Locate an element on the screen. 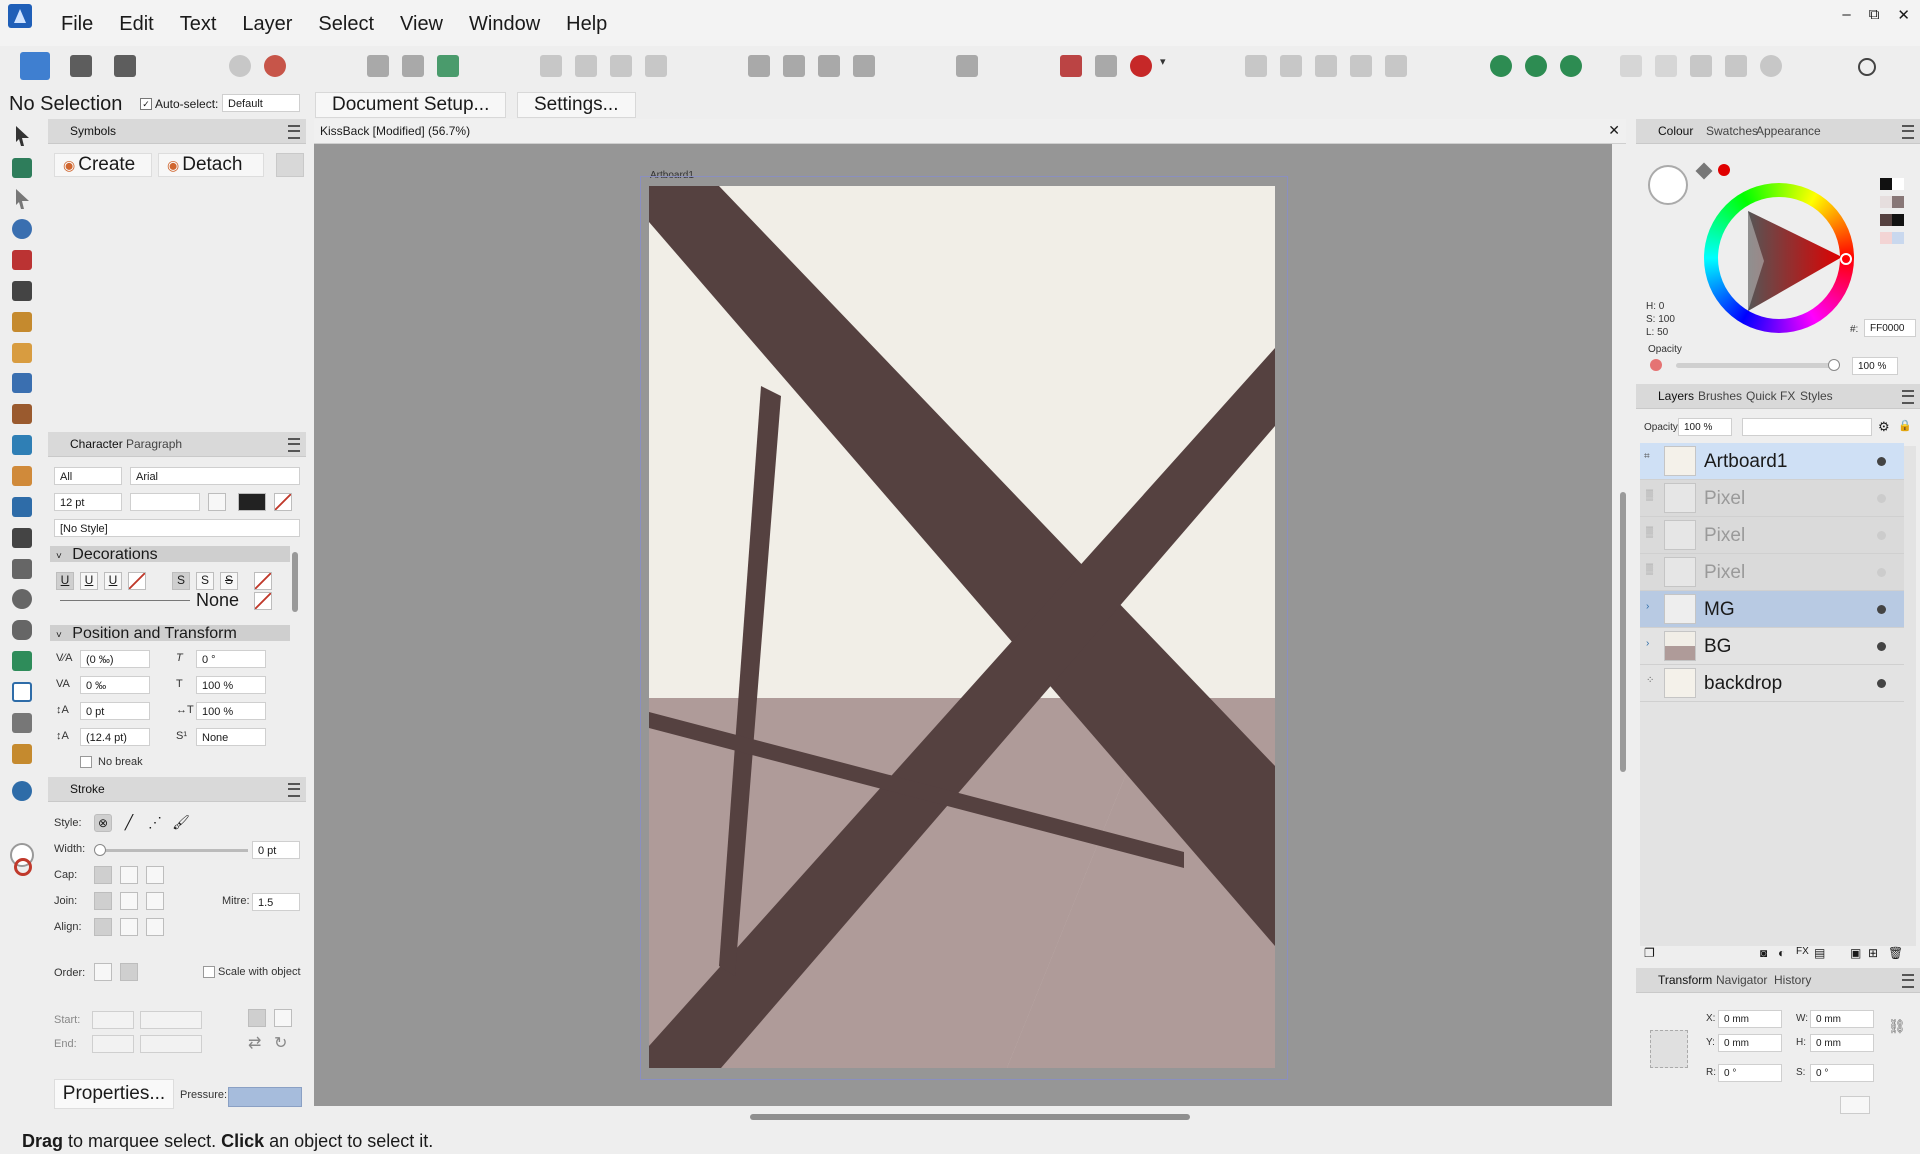 The width and height of the screenshot is (1920, 1154). ellipse-tool-icon is located at coordinates (22, 599).